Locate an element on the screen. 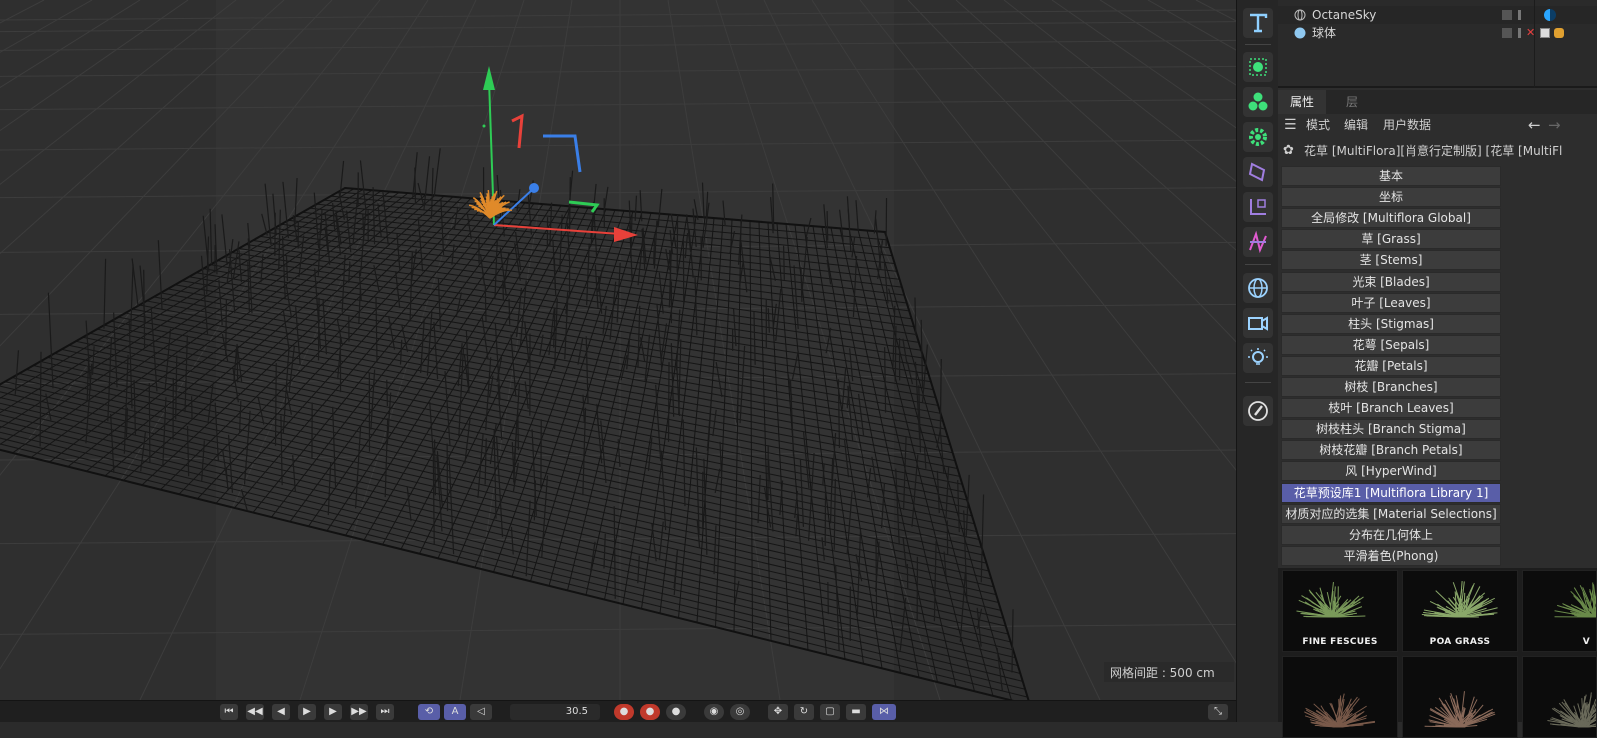  flower-icon: ✿ is located at coordinates (1288, 151).